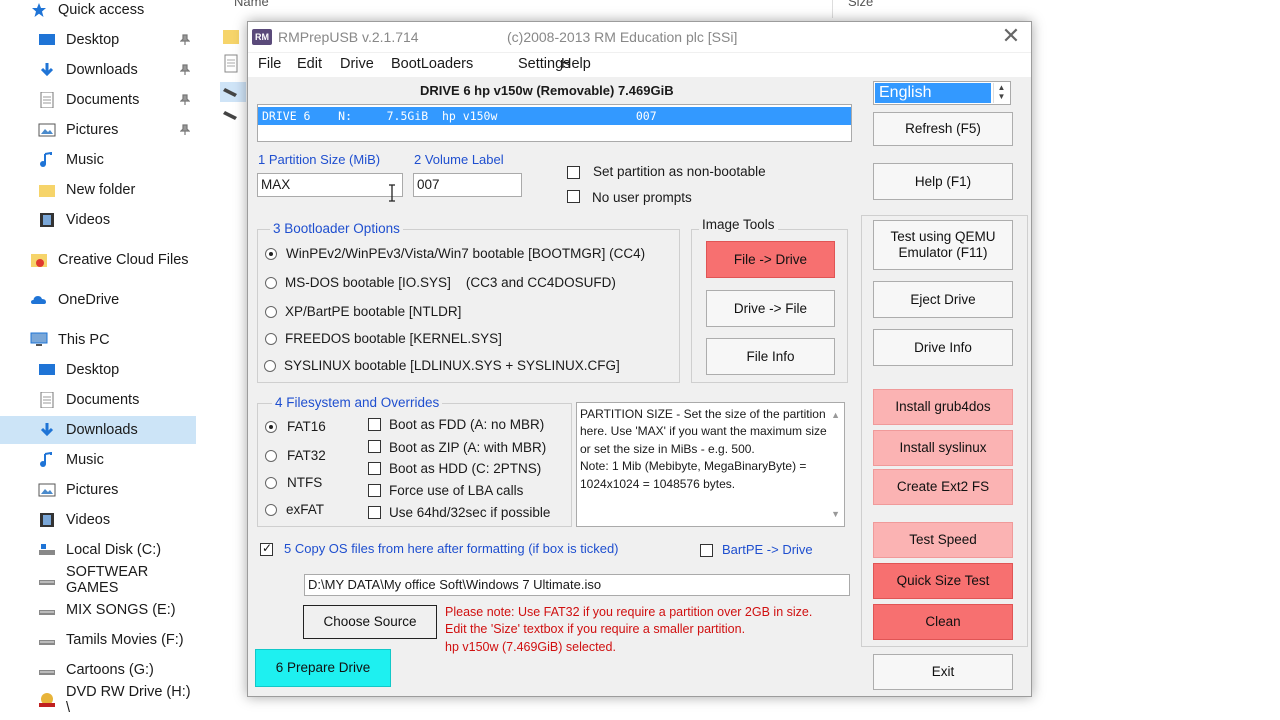  Describe the element at coordinates (942, 93) in the screenshot. I see `language-select: English ▲ ▼` at that location.